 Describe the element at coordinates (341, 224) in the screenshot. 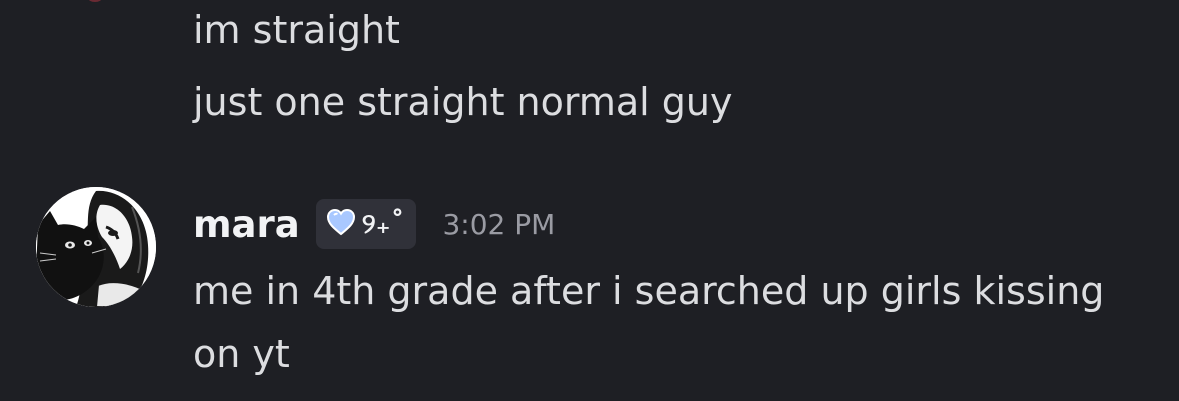

I see `heart-icon` at that location.